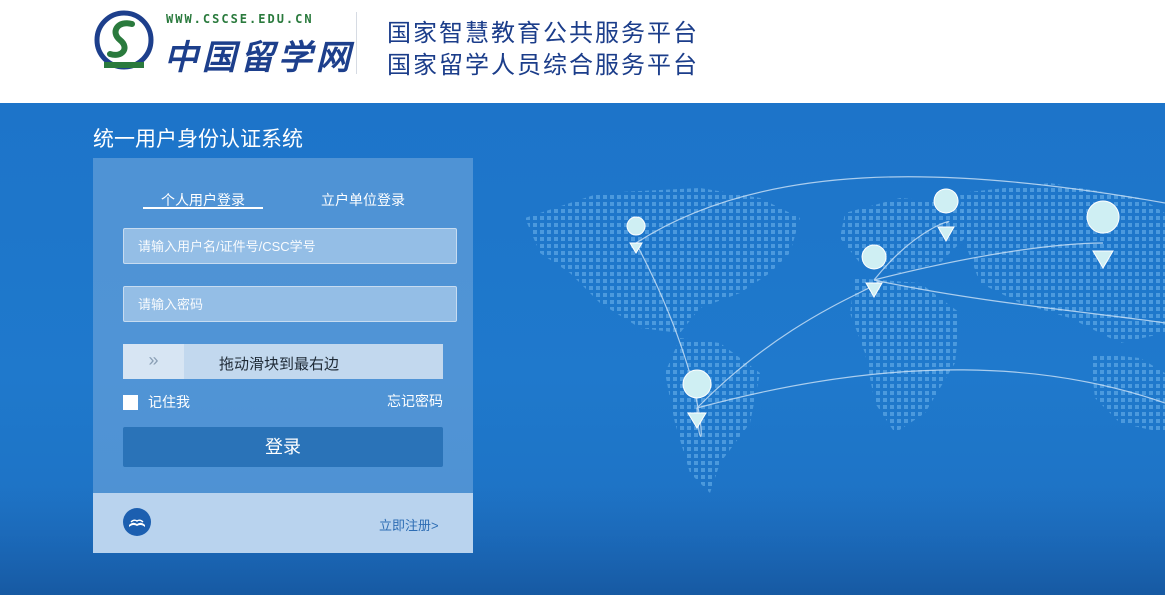  I want to click on active-tab-indicator, so click(203, 208).